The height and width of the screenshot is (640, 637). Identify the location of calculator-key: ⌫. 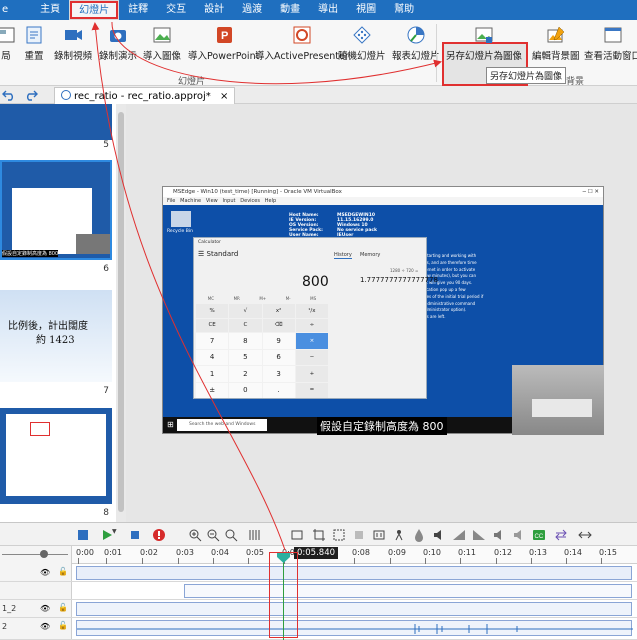
(278, 325).